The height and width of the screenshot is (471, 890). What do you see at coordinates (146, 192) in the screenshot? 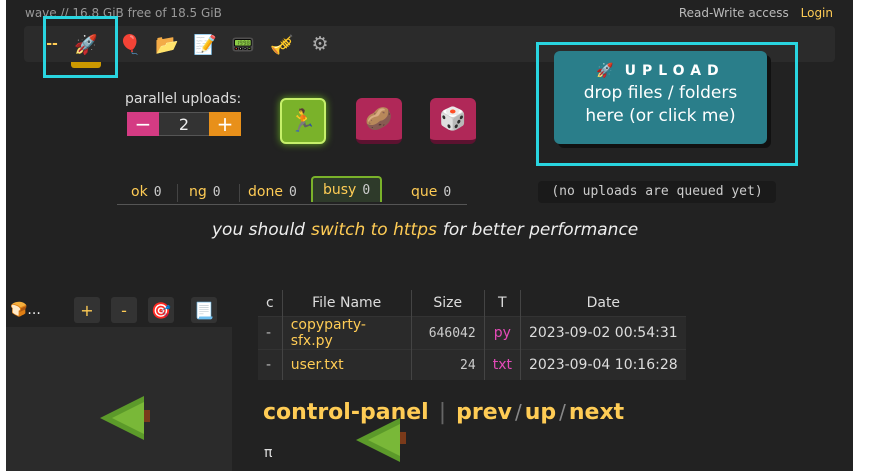
I see `tab-ok: ok 0` at bounding box center [146, 192].